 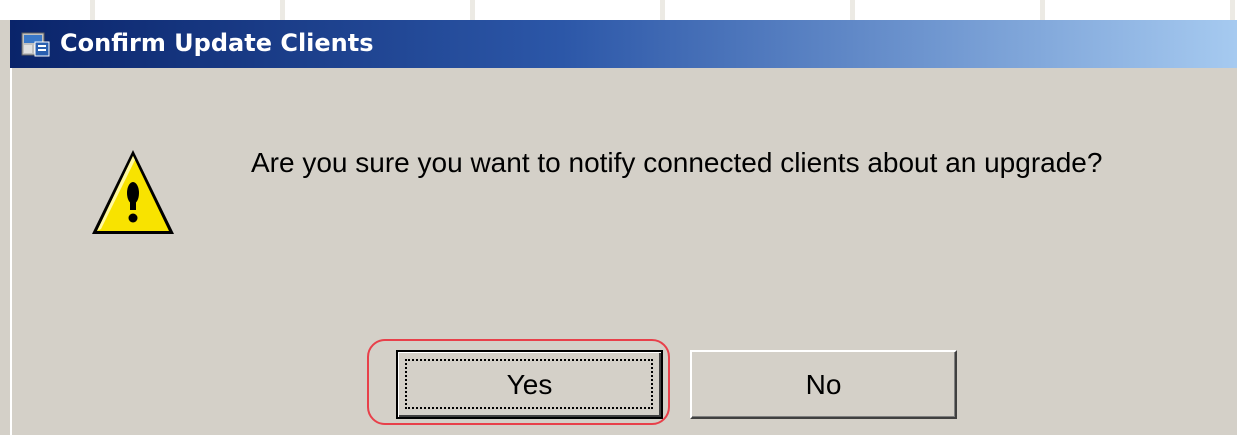 I want to click on no-button-label: No, so click(x=823, y=384).